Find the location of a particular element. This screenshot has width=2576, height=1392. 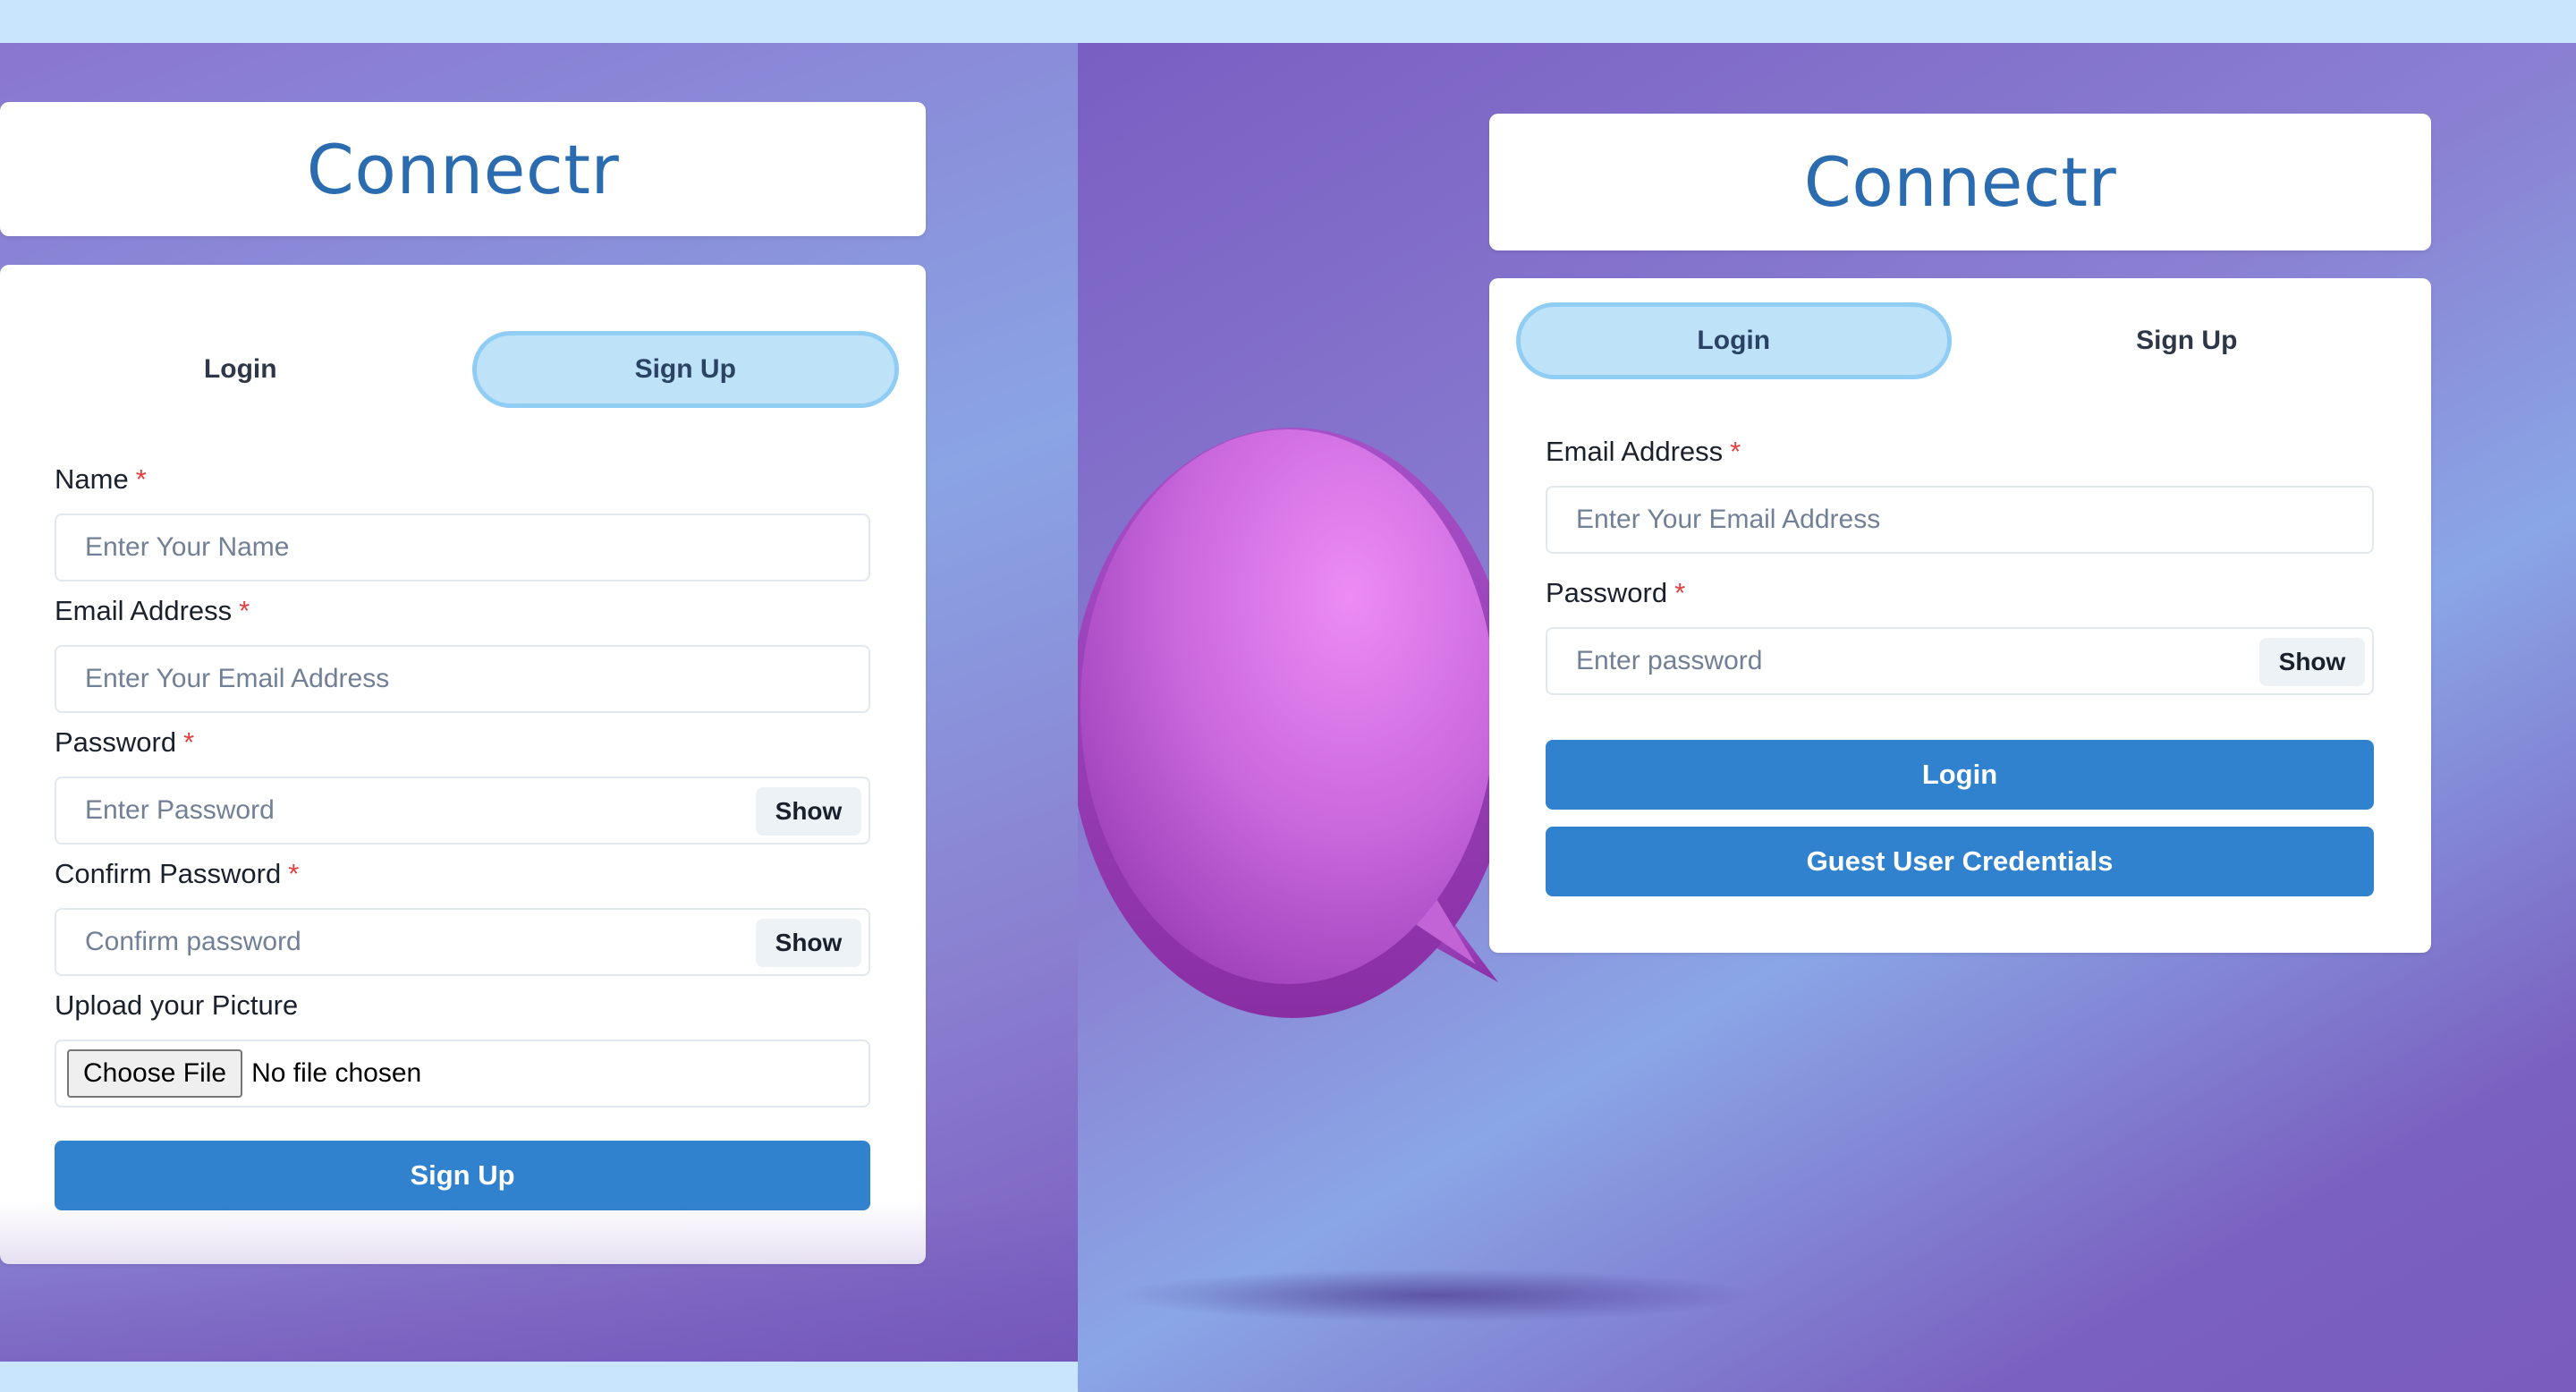

chat-bubble-icon is located at coordinates (1297, 723).